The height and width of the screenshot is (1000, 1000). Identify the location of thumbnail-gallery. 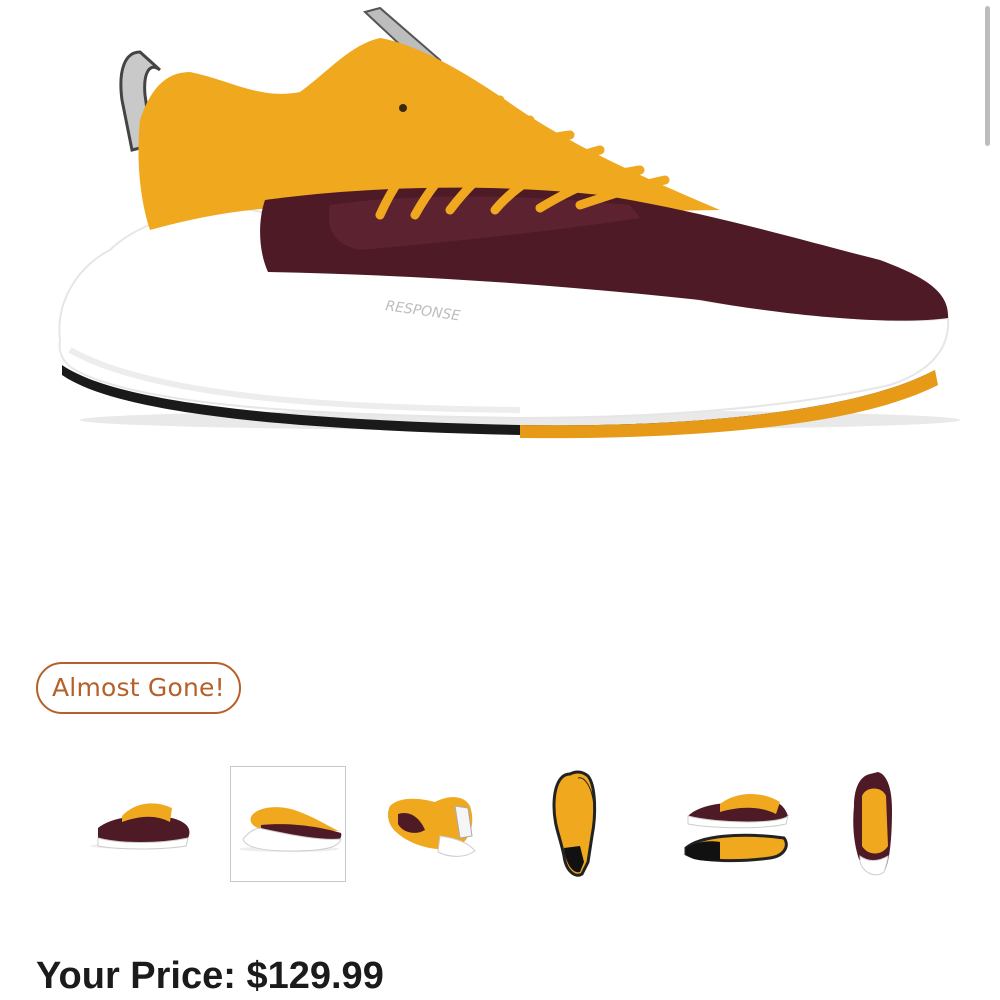
(513, 824).